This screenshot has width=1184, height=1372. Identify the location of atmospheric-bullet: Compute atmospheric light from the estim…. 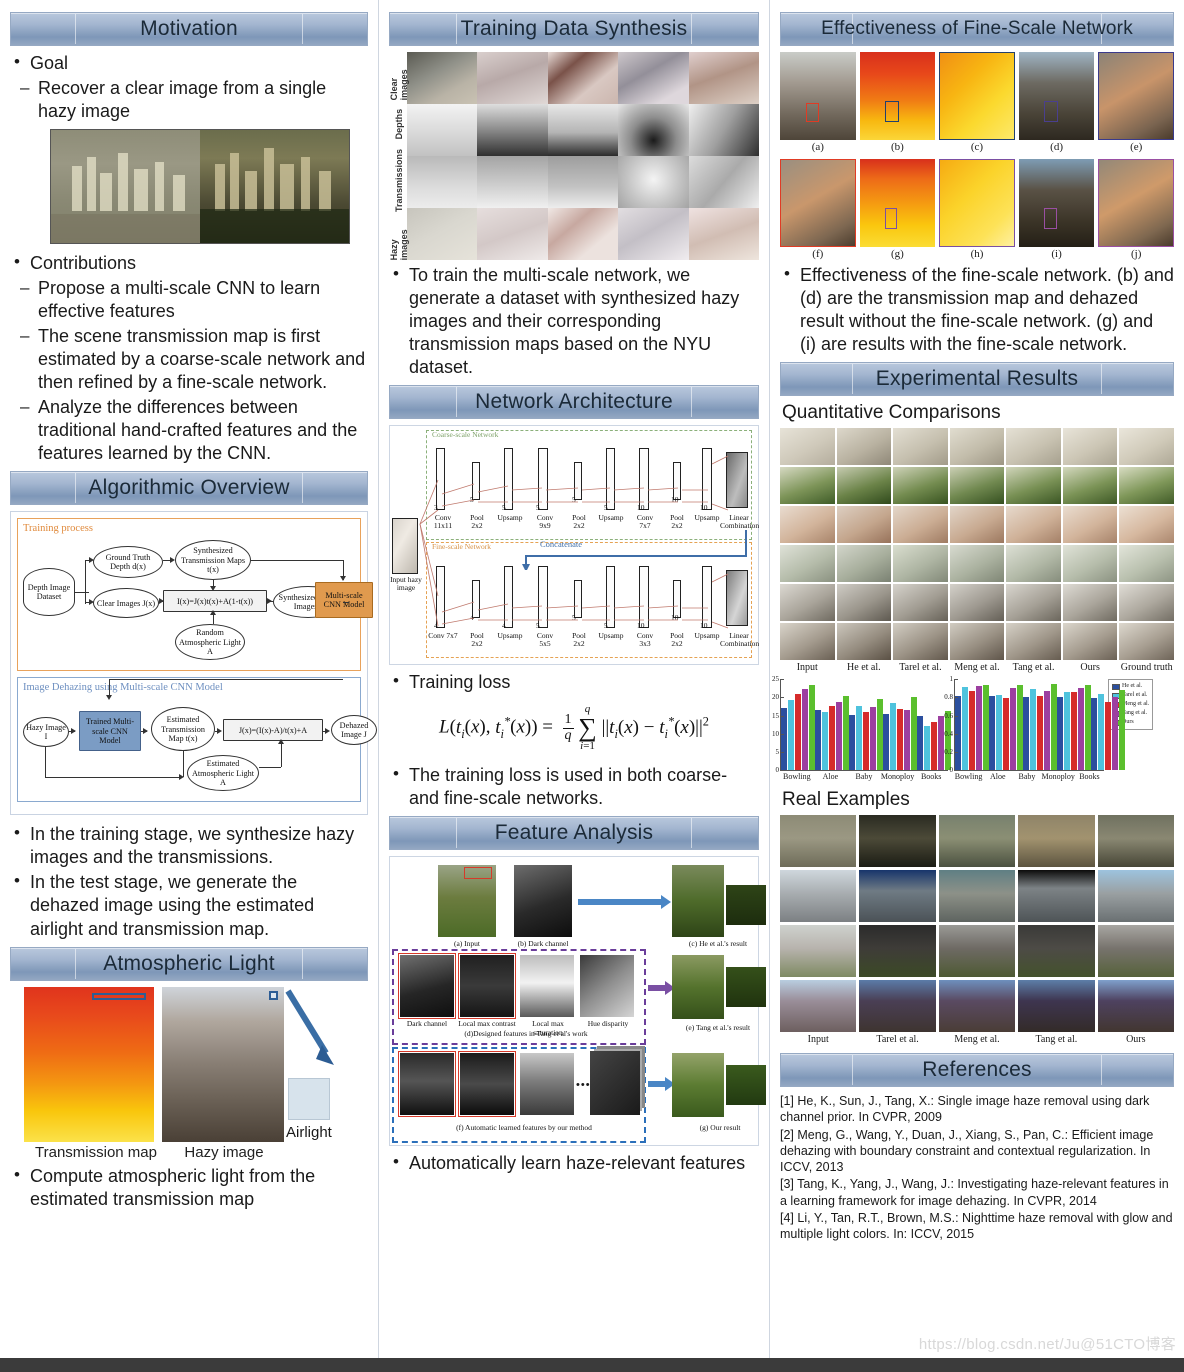
(189, 1187).